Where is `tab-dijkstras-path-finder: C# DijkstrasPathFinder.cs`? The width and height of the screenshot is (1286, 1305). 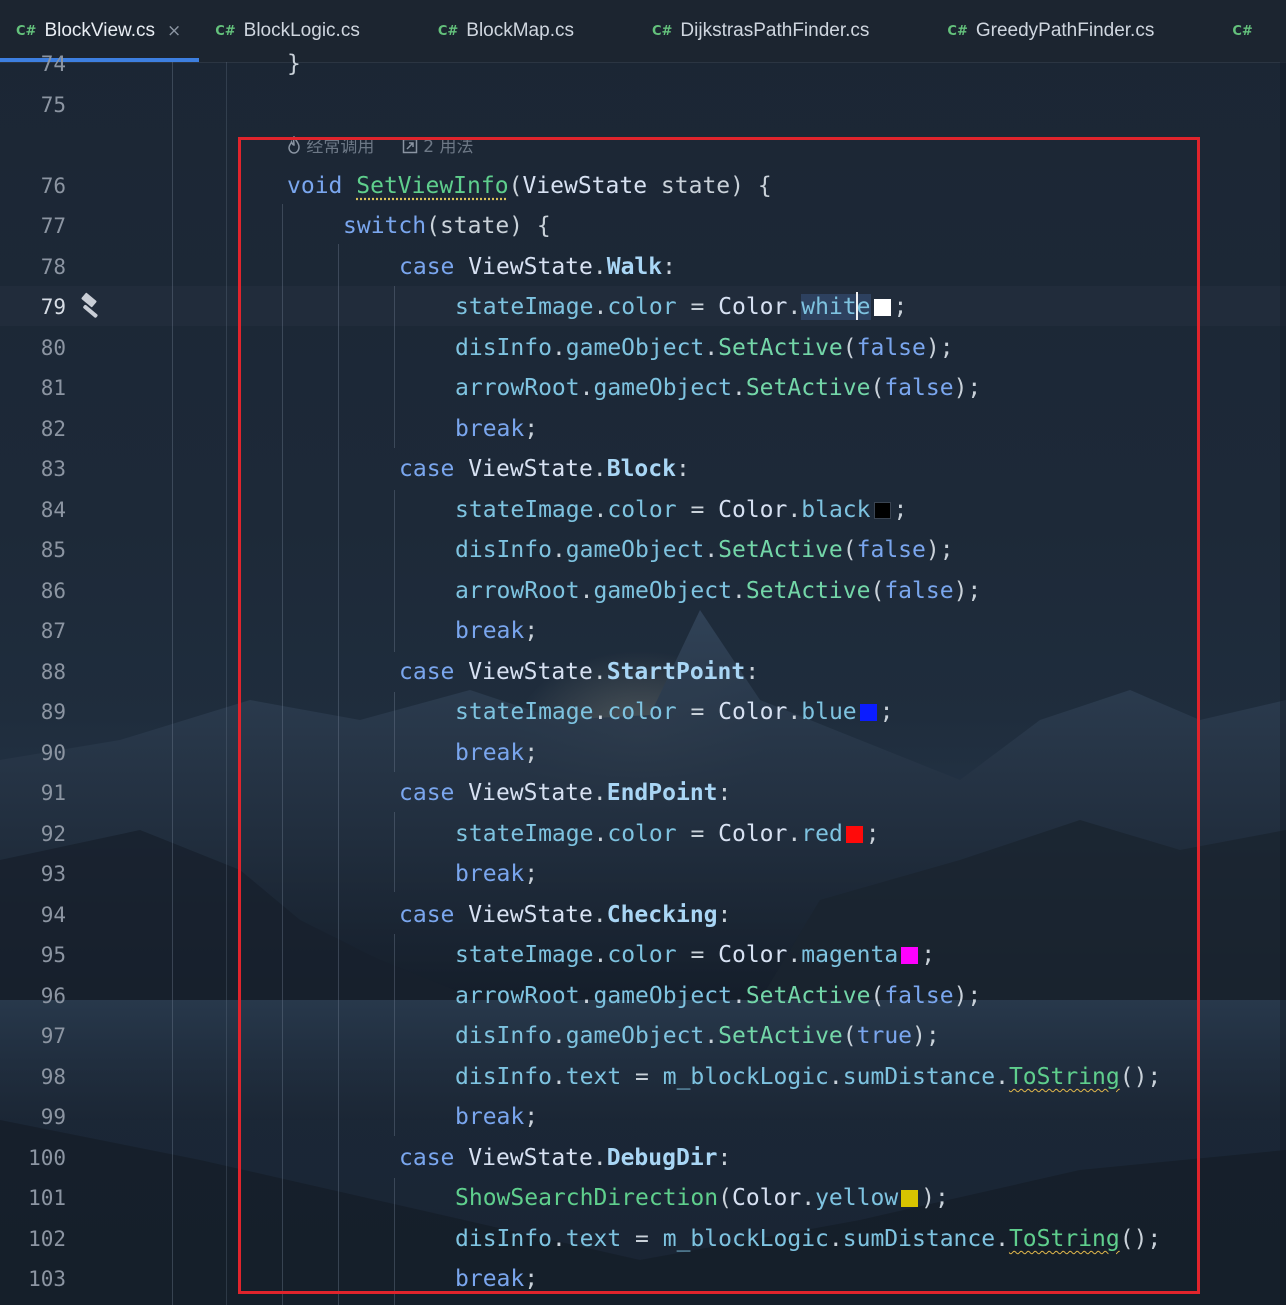
tab-dijkstras-path-finder: C# DijkstrasPathFinder.cs is located at coordinates (783, 31).